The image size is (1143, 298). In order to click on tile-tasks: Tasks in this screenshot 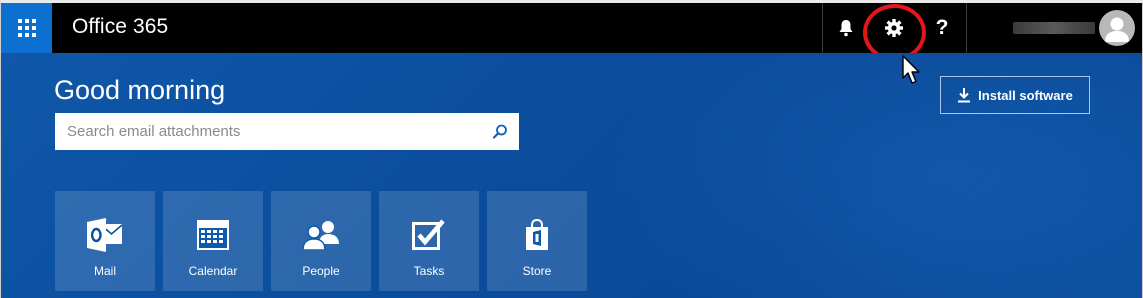, I will do `click(429, 241)`.